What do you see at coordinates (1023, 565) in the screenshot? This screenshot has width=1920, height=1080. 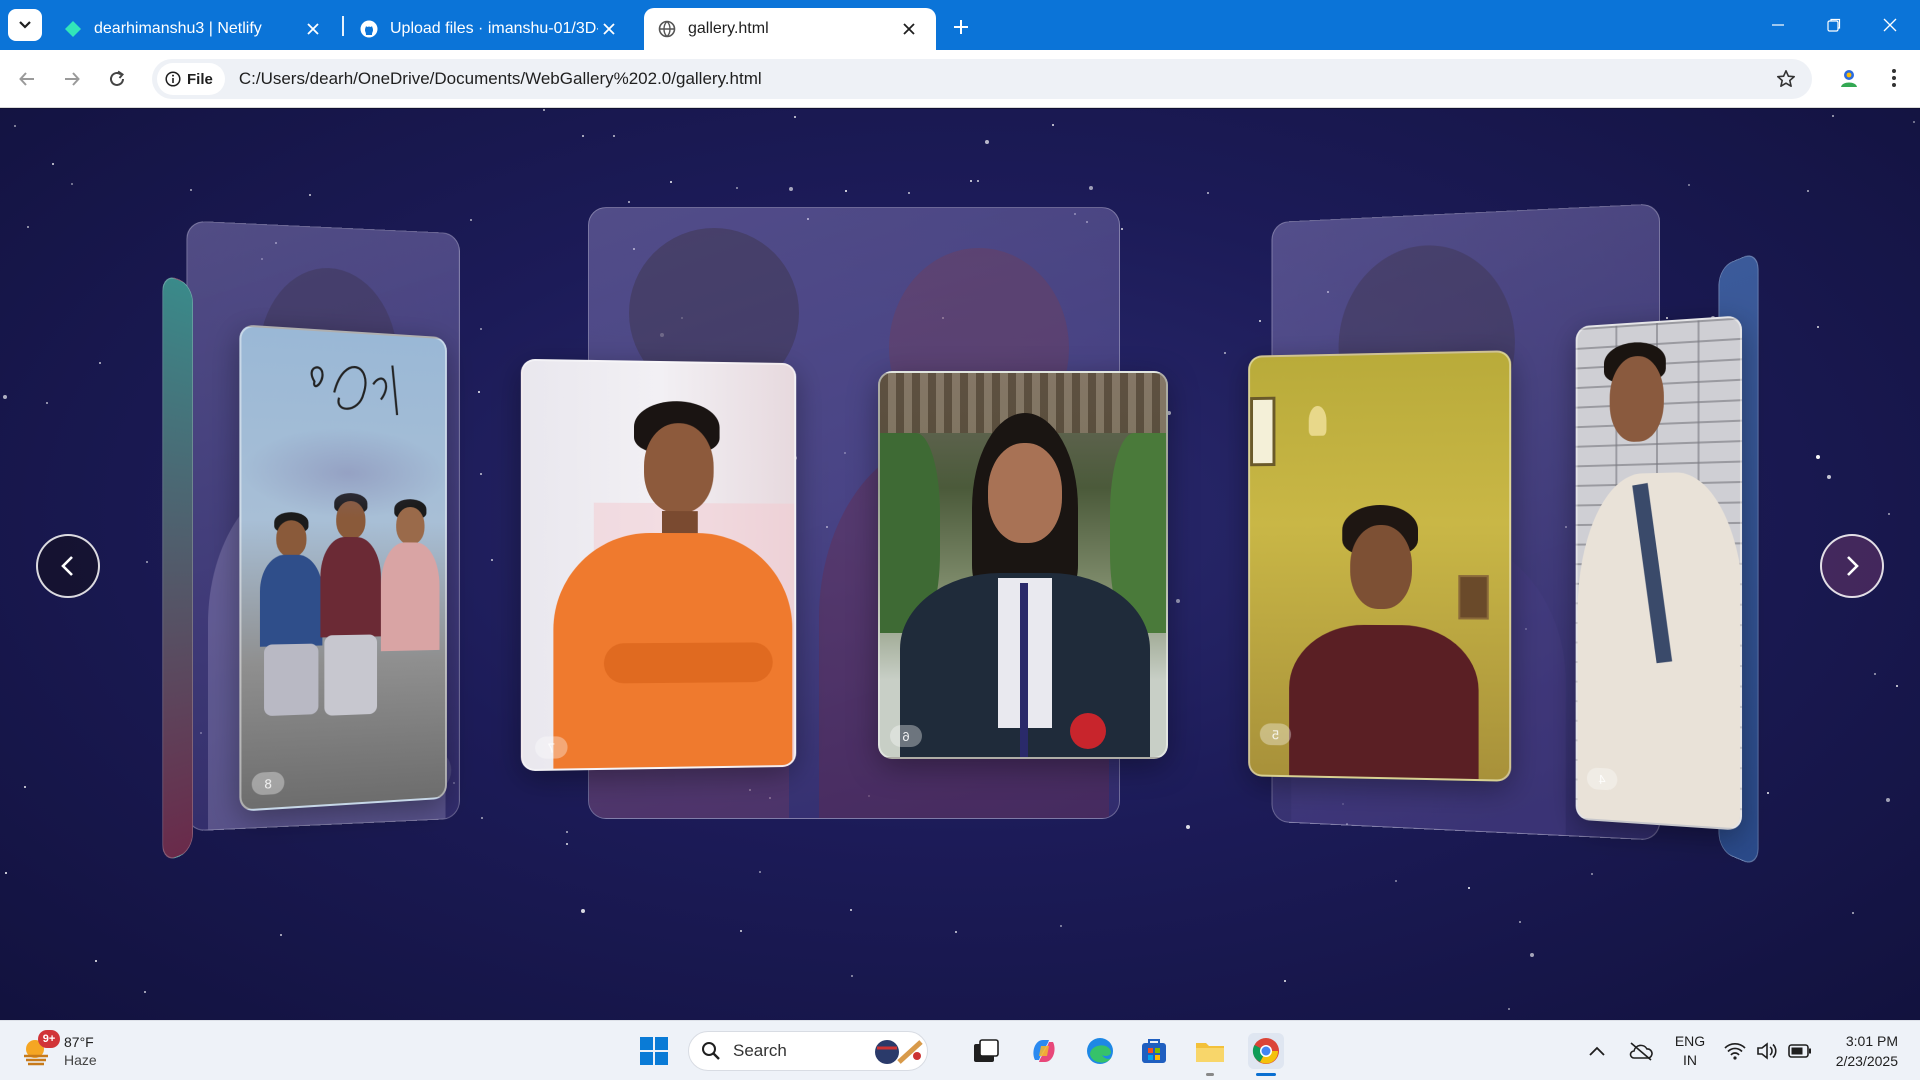 I see `gallery-card: 6` at bounding box center [1023, 565].